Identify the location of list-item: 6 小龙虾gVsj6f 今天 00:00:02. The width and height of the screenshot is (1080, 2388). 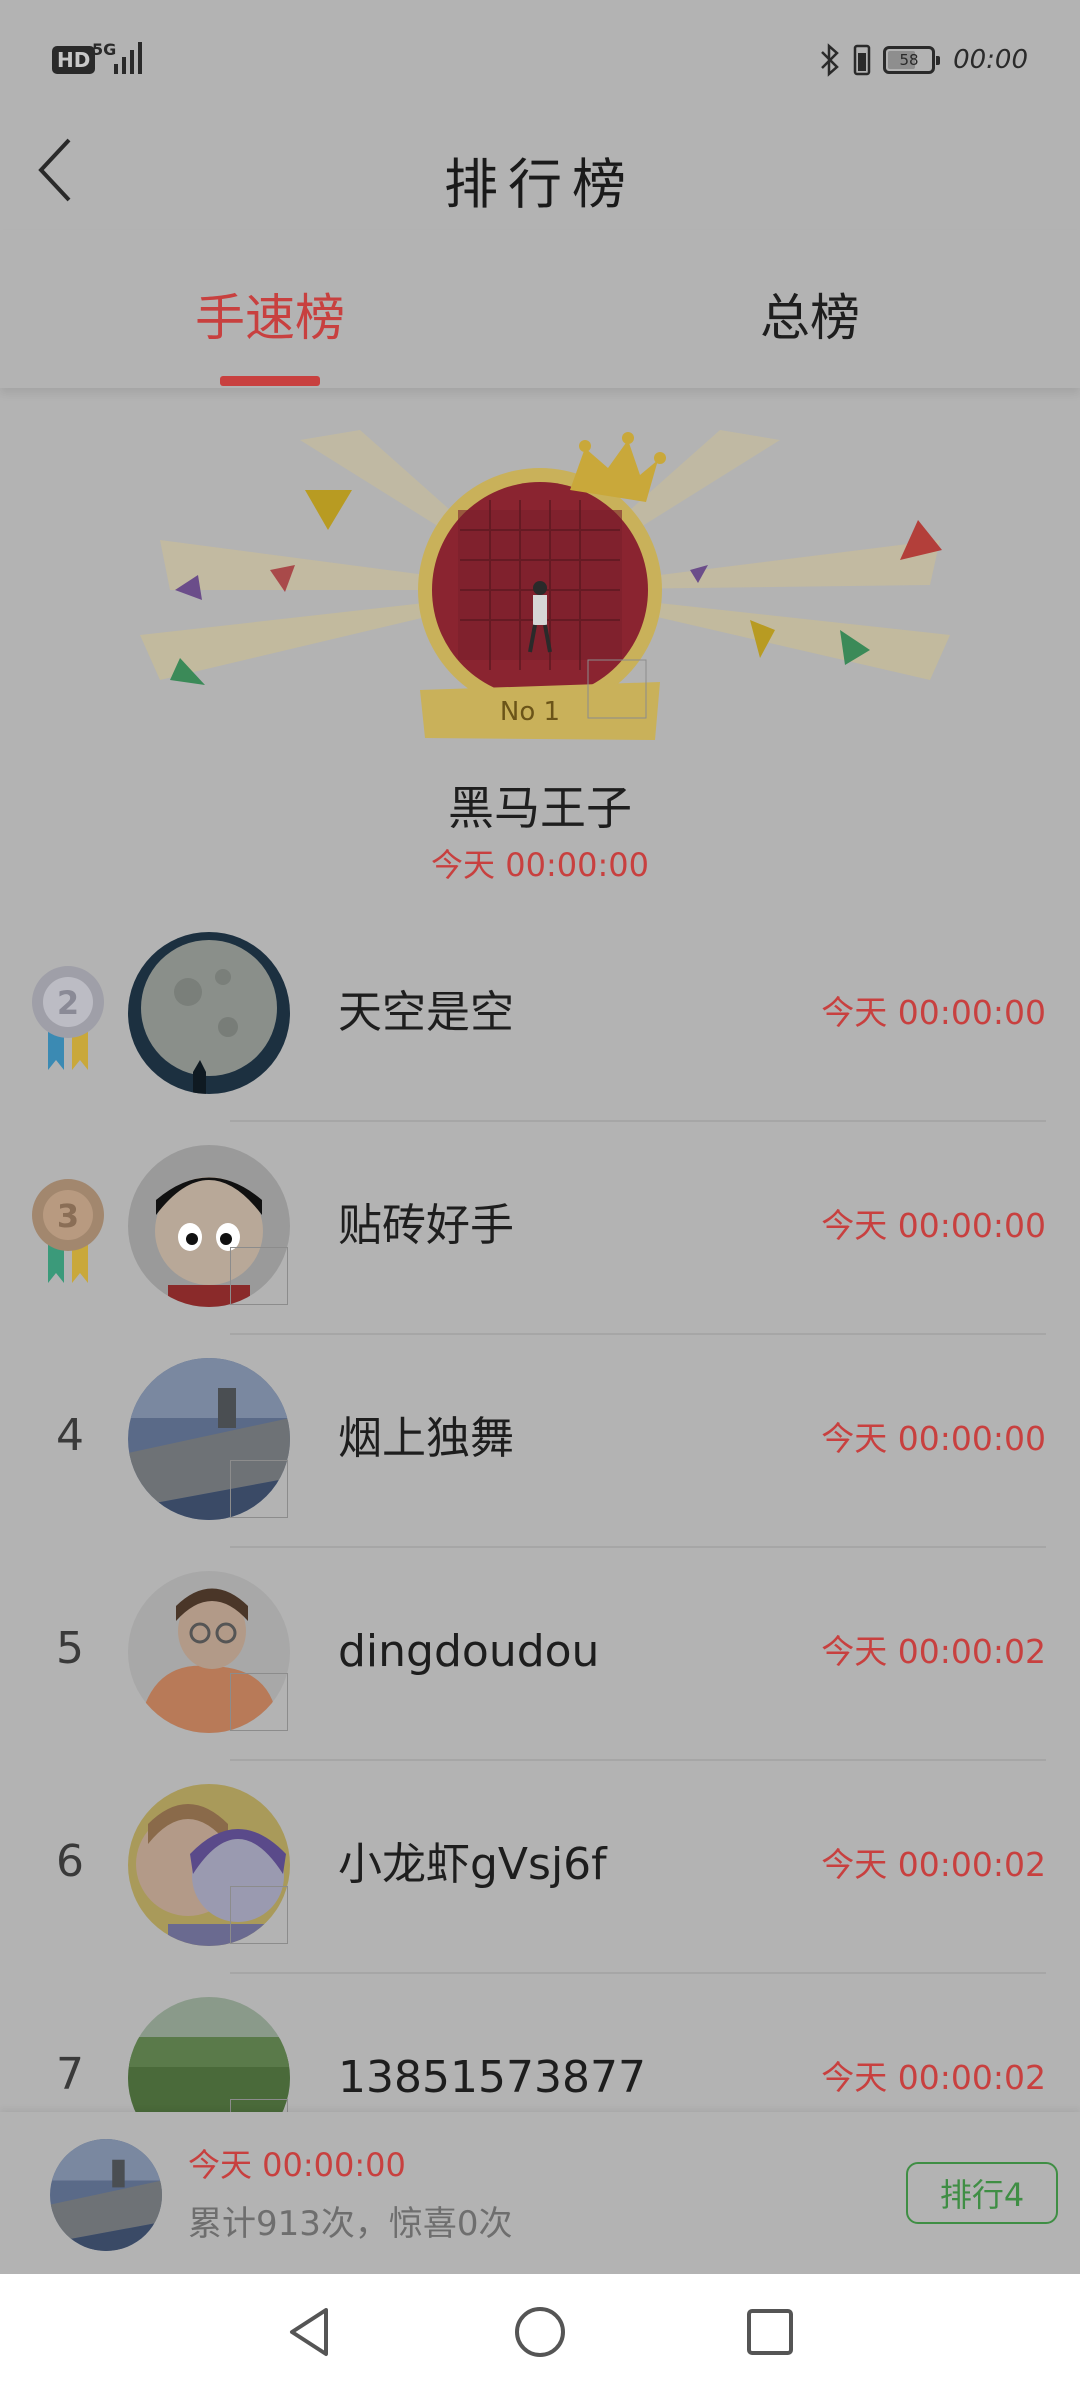
(540, 1878).